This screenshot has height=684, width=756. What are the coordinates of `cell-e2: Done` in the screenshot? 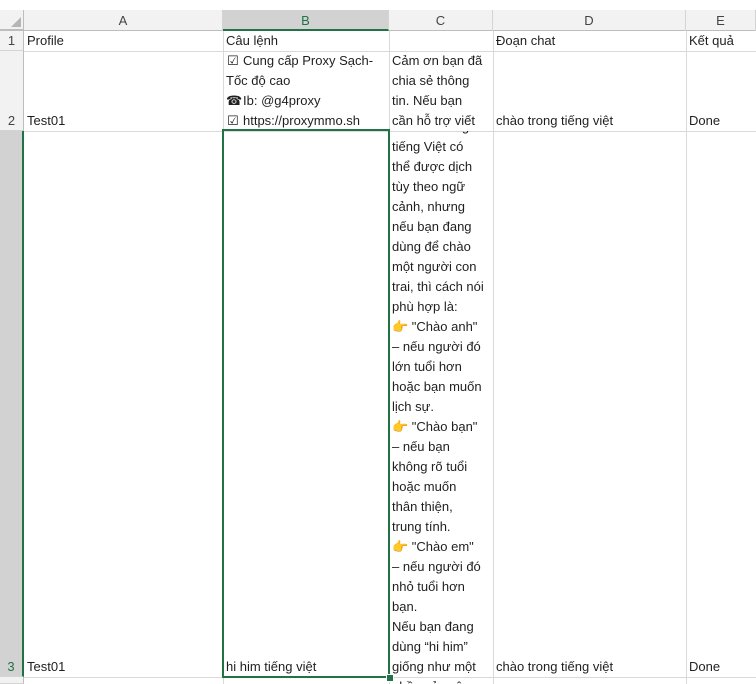 It's located at (721, 91).